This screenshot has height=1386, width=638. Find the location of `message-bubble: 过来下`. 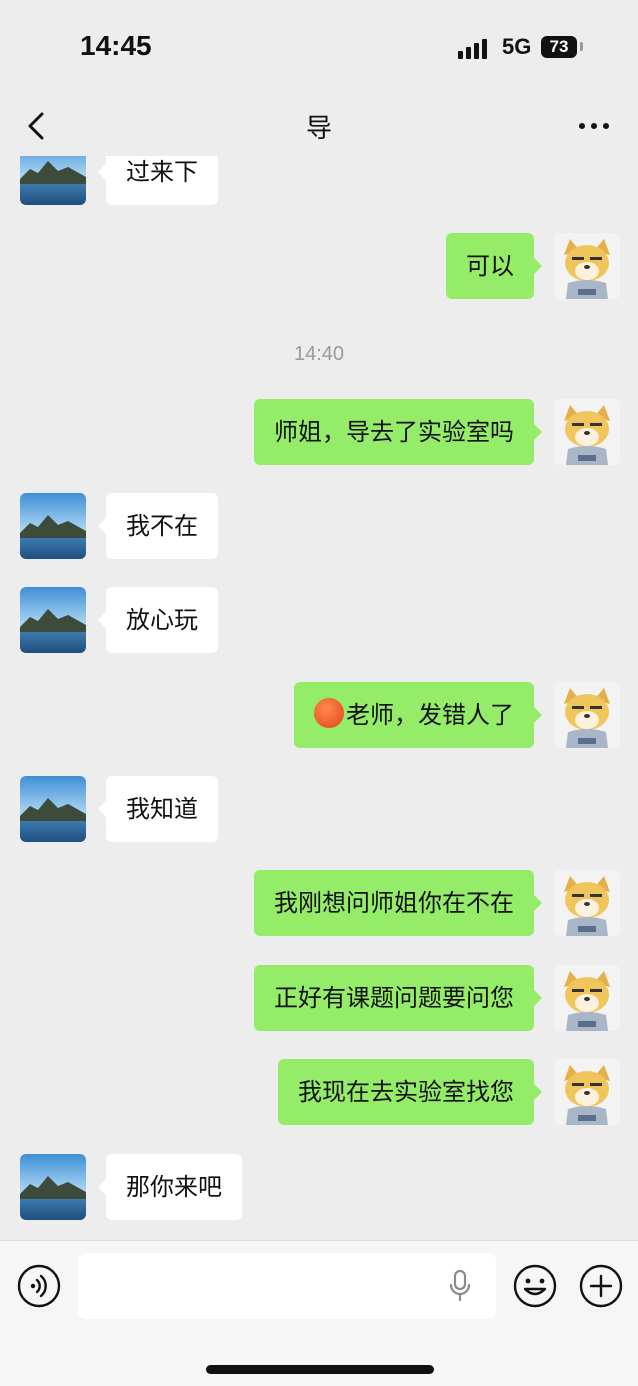

message-bubble: 过来下 is located at coordinates (158, 180).